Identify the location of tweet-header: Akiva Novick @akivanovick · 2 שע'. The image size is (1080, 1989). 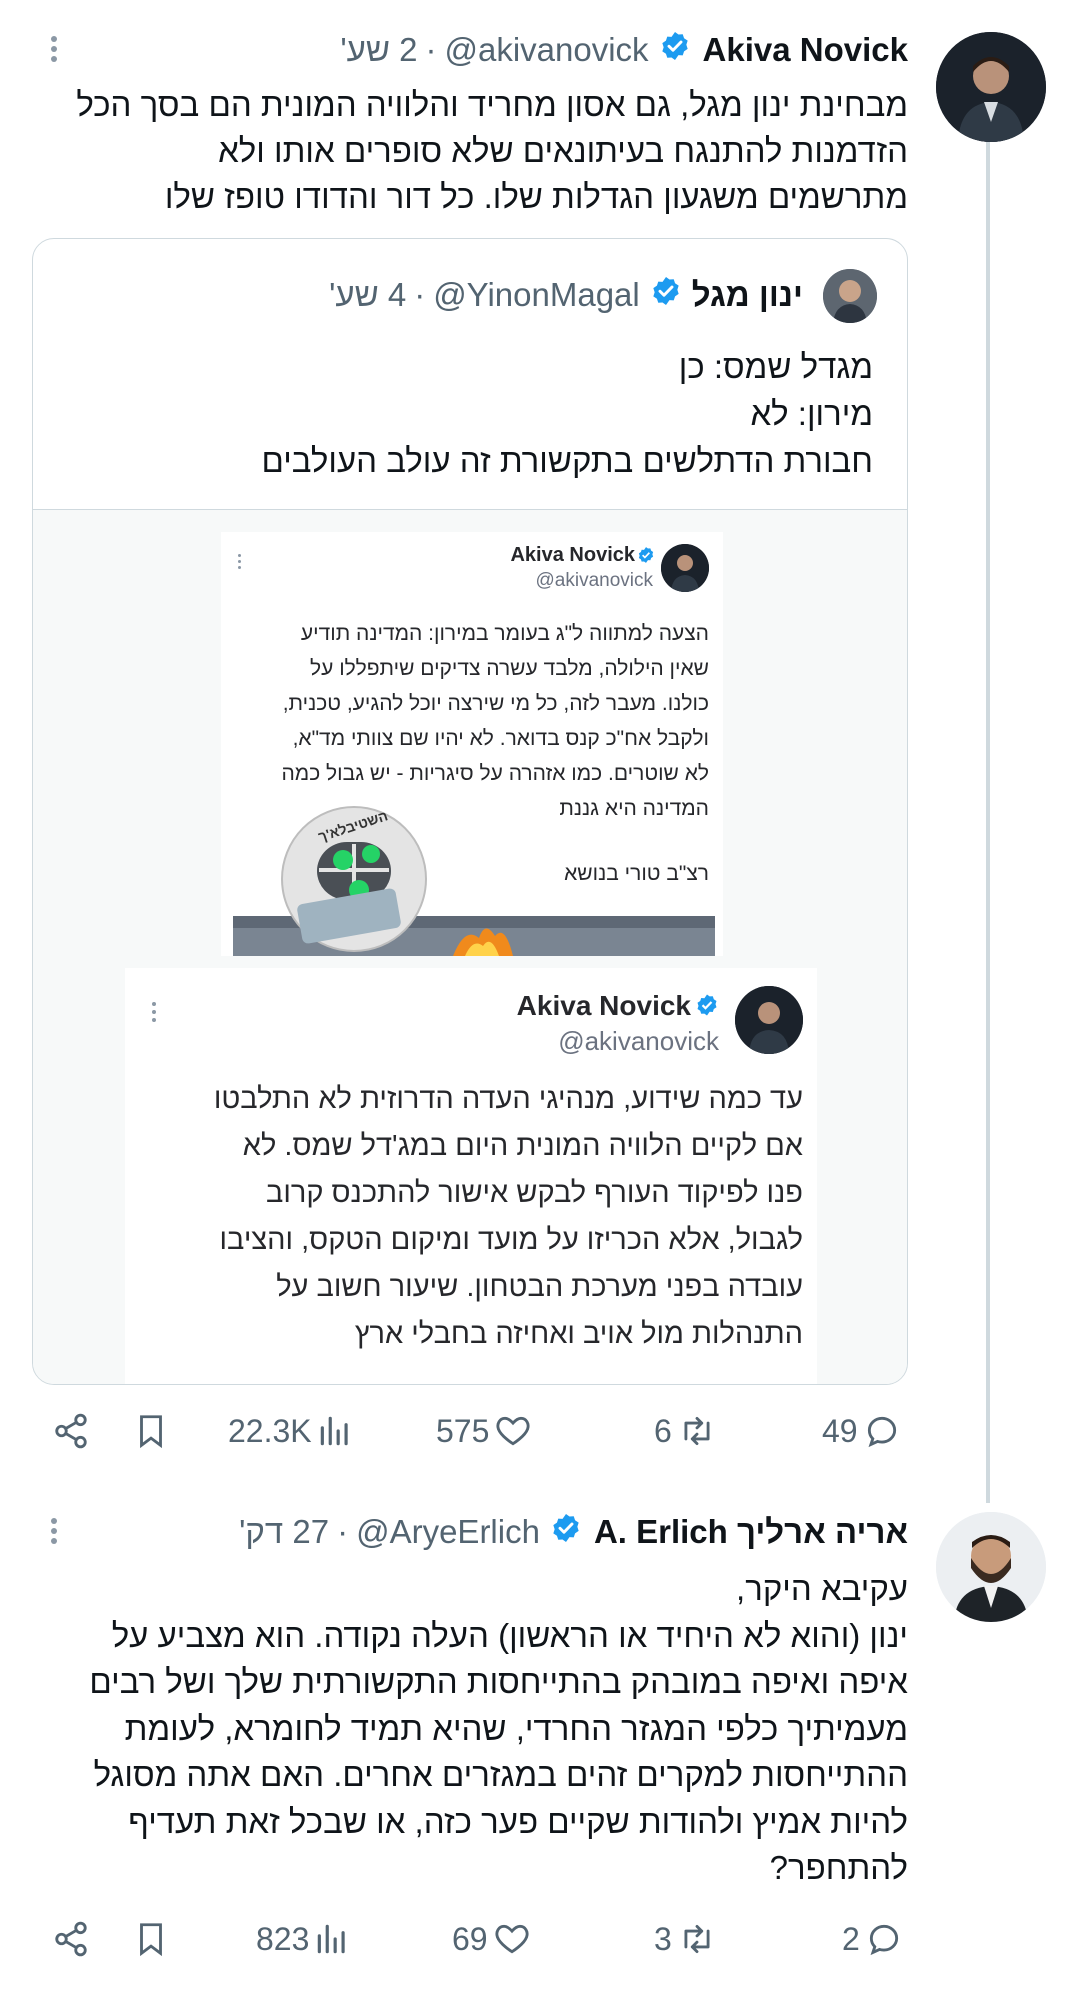
(624, 50).